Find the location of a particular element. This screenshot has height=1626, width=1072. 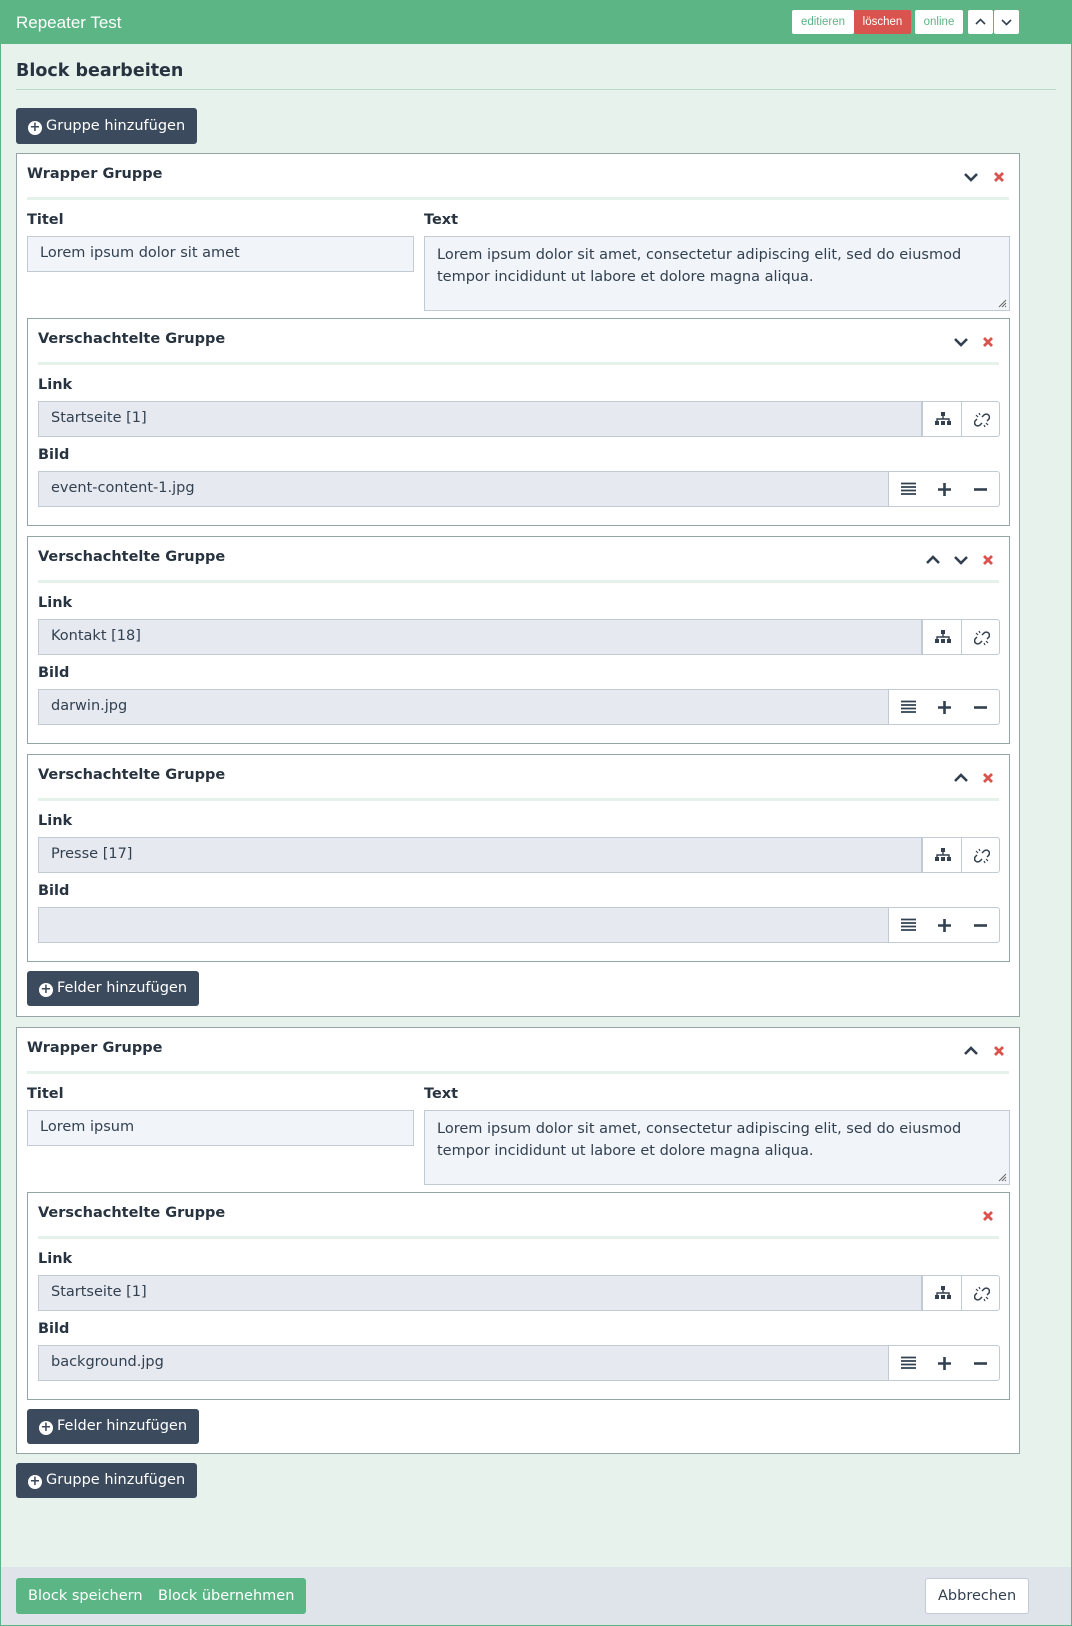

apply-block-button: Block übernehmen is located at coordinates (226, 1596).